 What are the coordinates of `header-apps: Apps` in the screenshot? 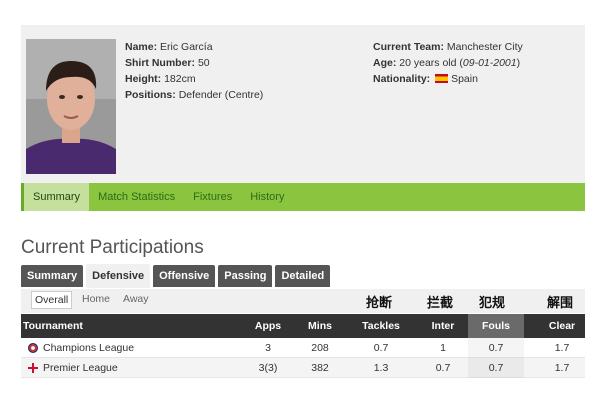 It's located at (268, 326).